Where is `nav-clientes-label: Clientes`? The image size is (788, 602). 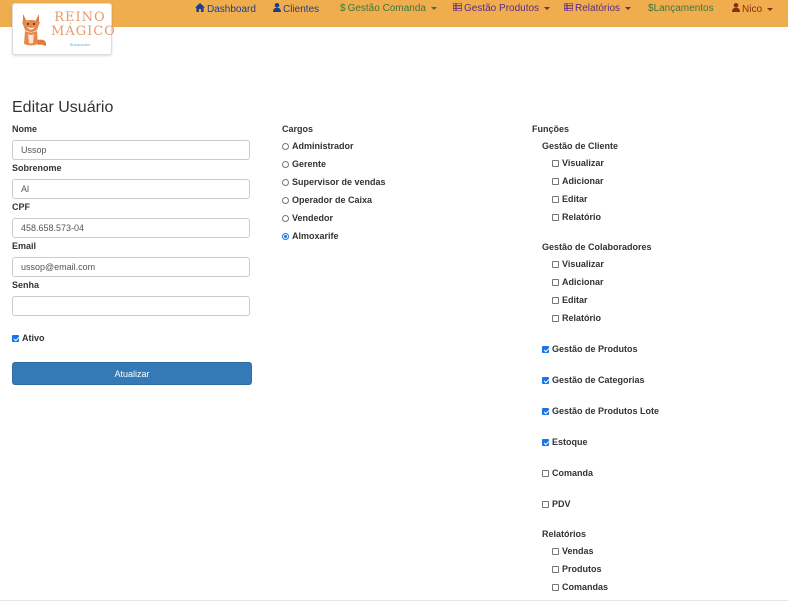
nav-clientes-label: Clientes is located at coordinates (301, 9).